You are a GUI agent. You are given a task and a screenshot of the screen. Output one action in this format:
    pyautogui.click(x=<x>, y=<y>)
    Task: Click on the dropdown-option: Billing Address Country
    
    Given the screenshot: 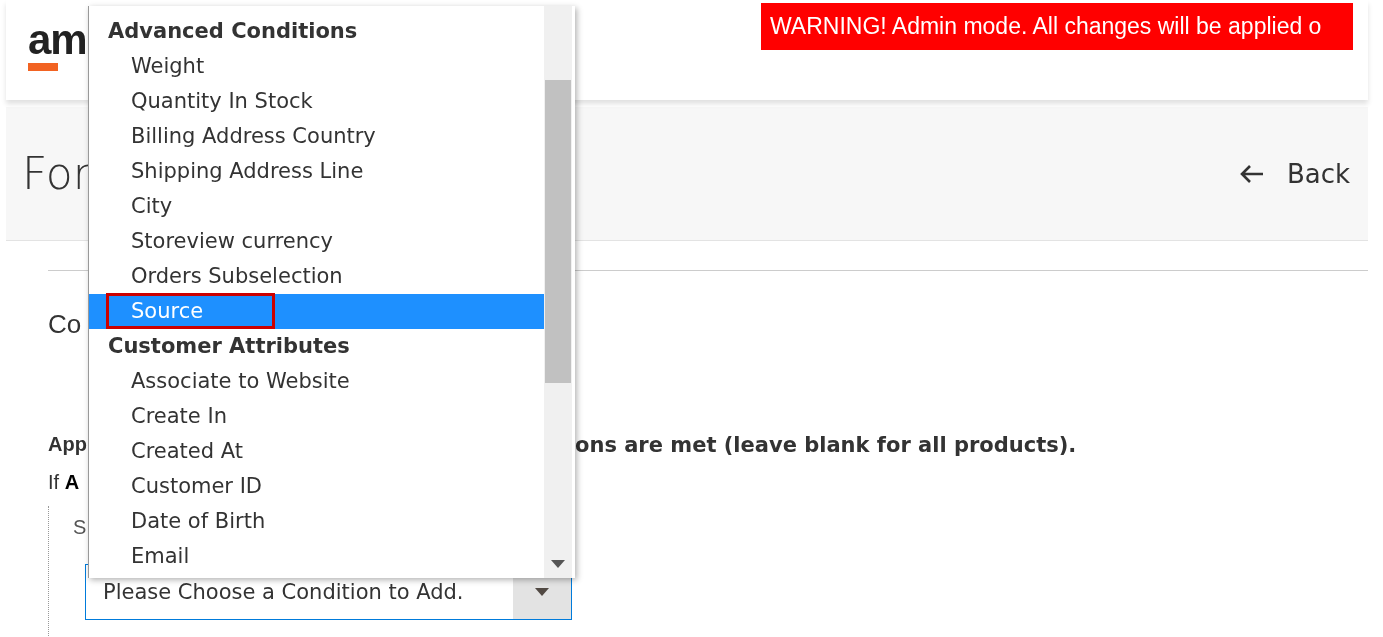 What is the action you would take?
    pyautogui.click(x=316, y=136)
    